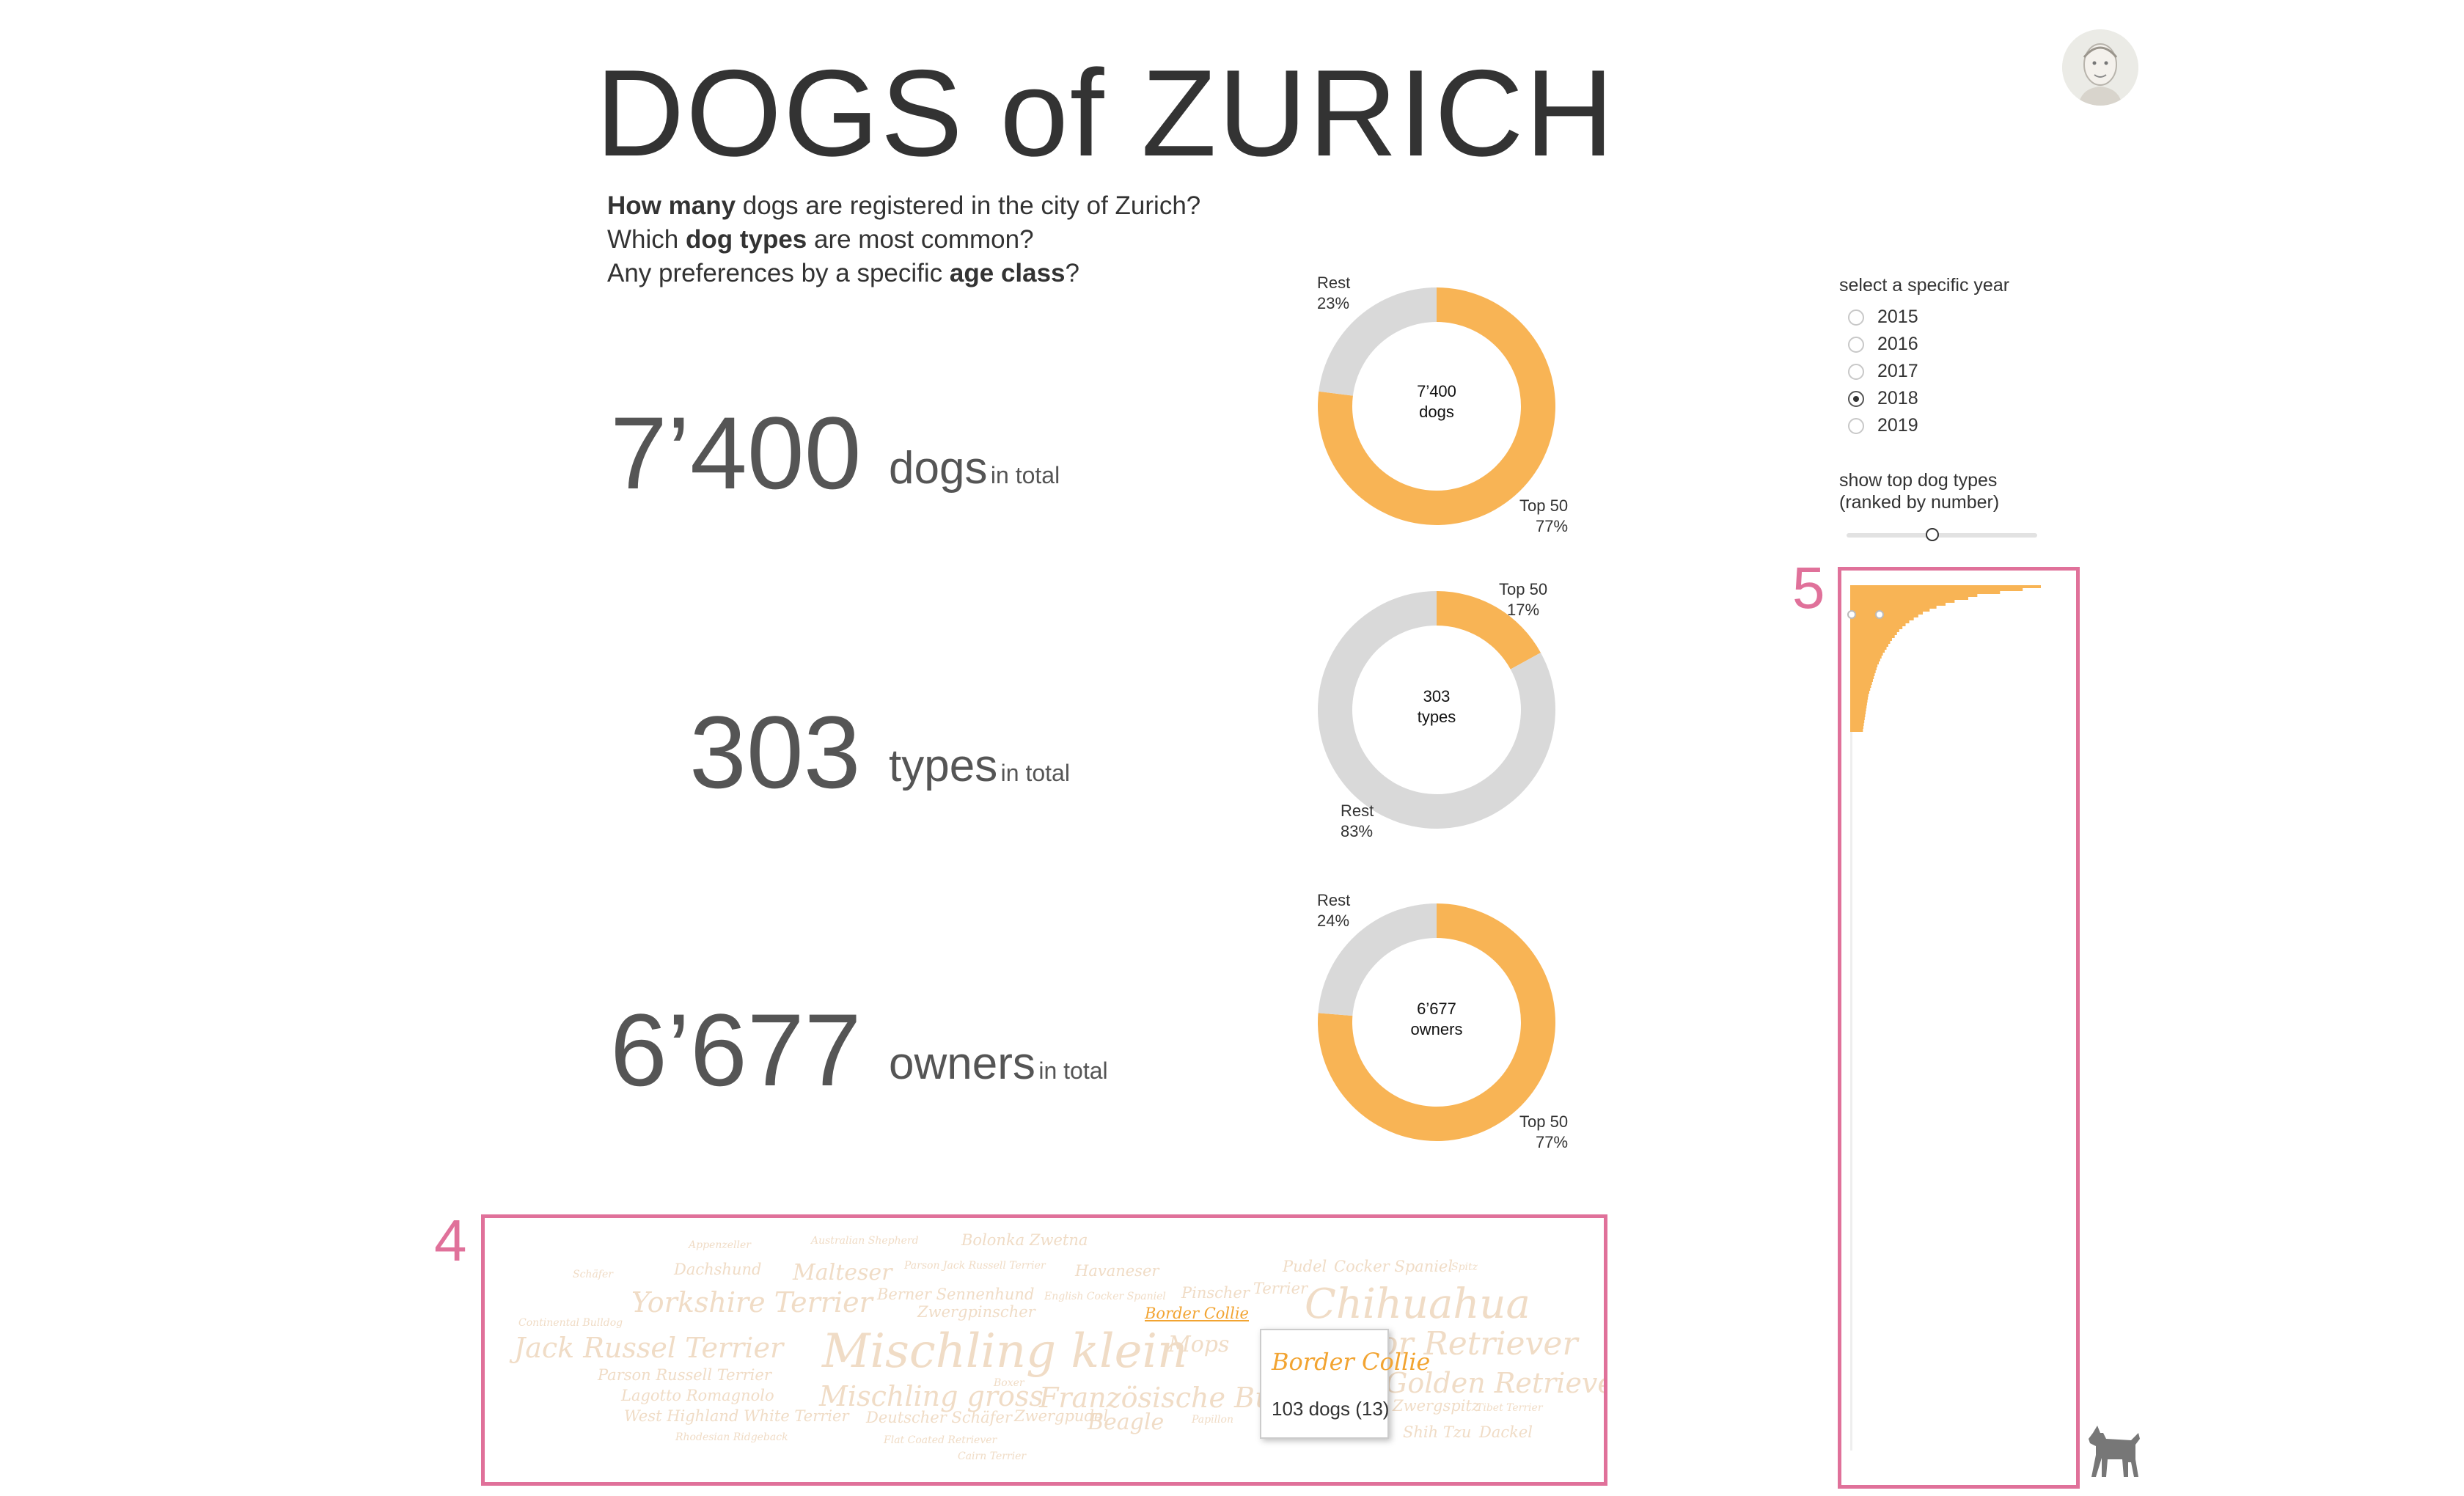 This screenshot has width=2464, height=1496. Describe the element at coordinates (1117, 1271) in the screenshot. I see `wordcloud-word: Havaneser` at that location.